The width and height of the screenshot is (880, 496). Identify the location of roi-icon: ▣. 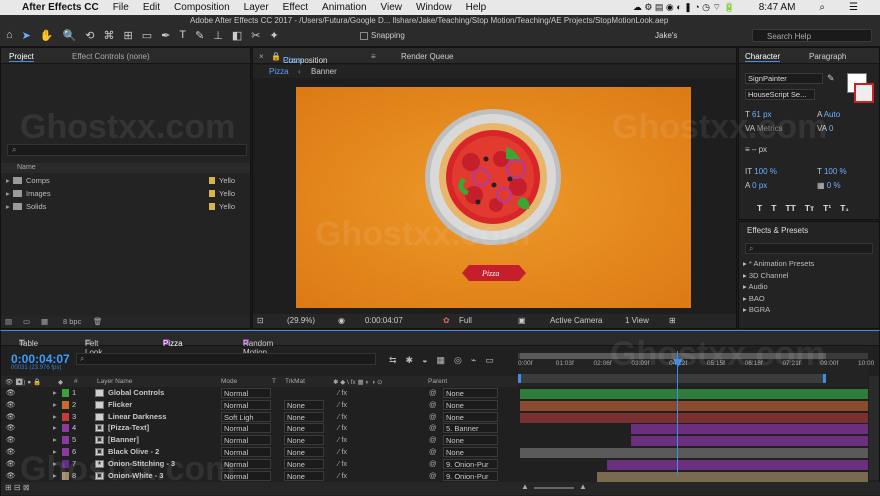
(522, 320).